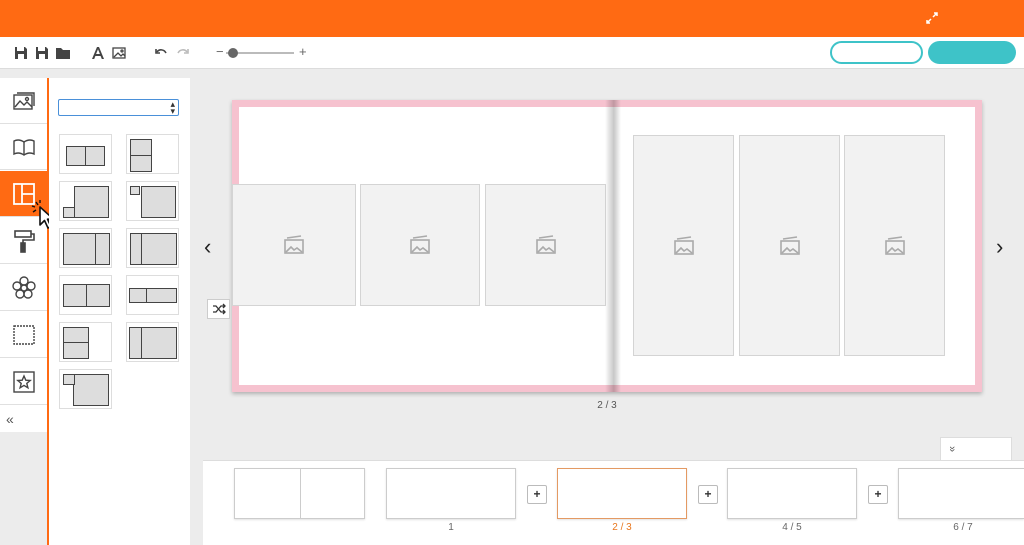 This screenshot has height=545, width=1024. What do you see at coordinates (792, 527) in the screenshot?
I see `page-label: 4 / 5` at bounding box center [792, 527].